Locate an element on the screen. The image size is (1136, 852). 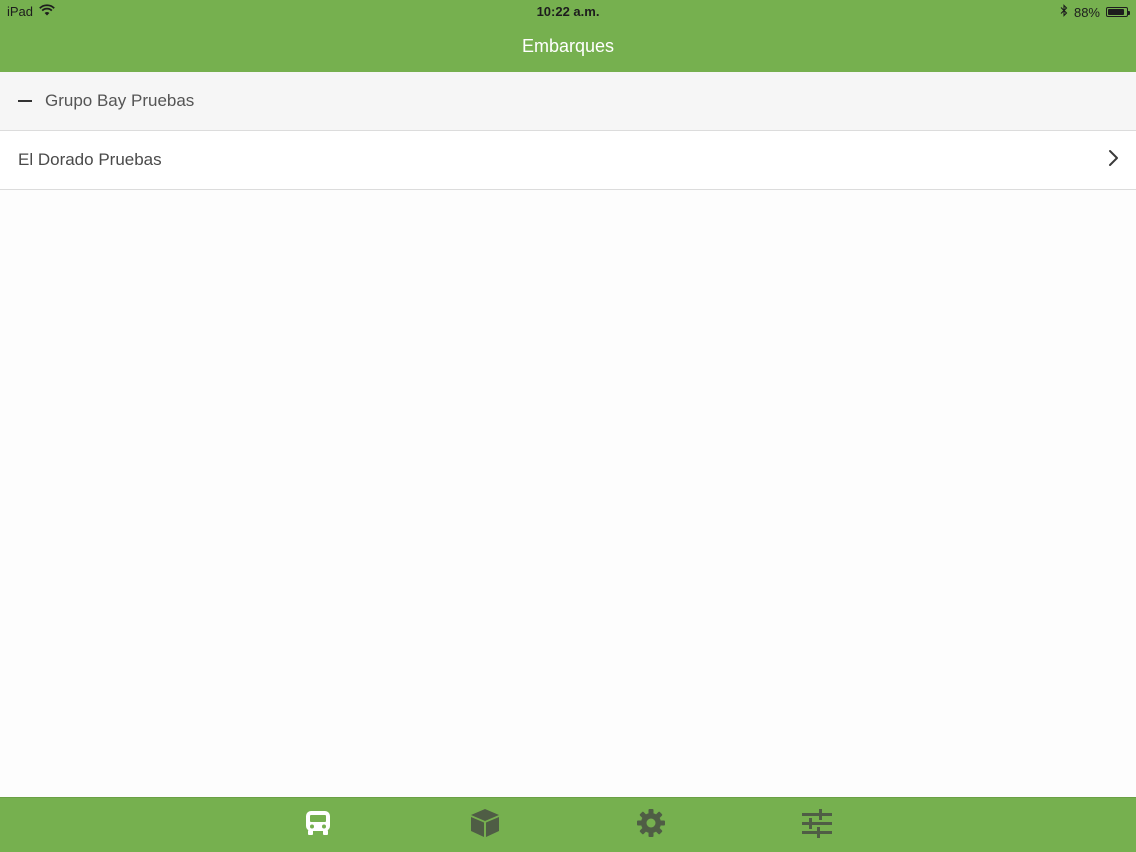
status-right: 88% is located at coordinates (1095, 12).